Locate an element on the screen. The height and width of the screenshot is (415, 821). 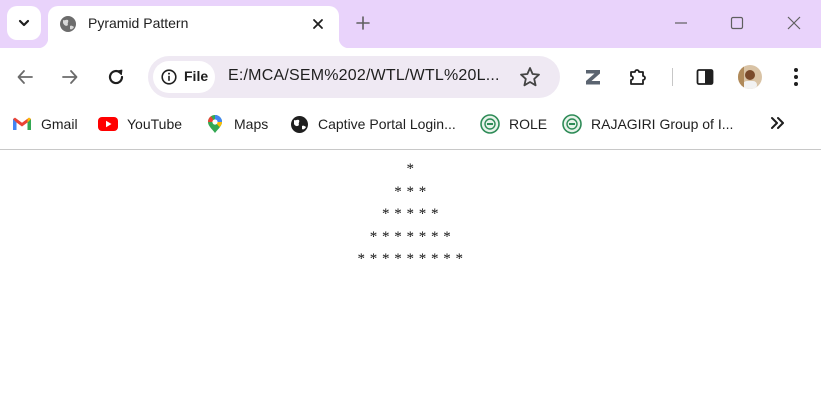
reload-icon is located at coordinates (116, 77).